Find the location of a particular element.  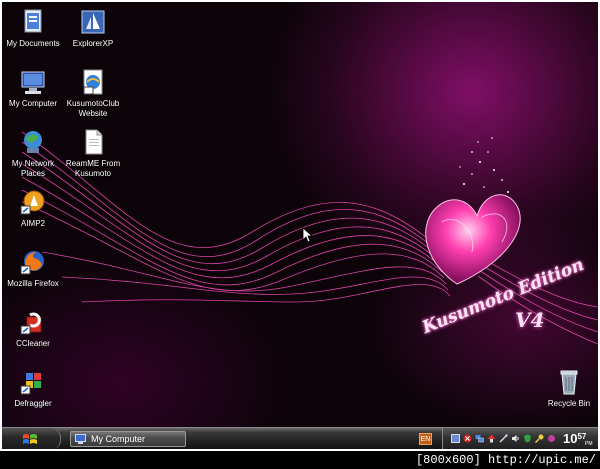

image-host-footer: [800x600] http://upic.me/ is located at coordinates (300, 460).